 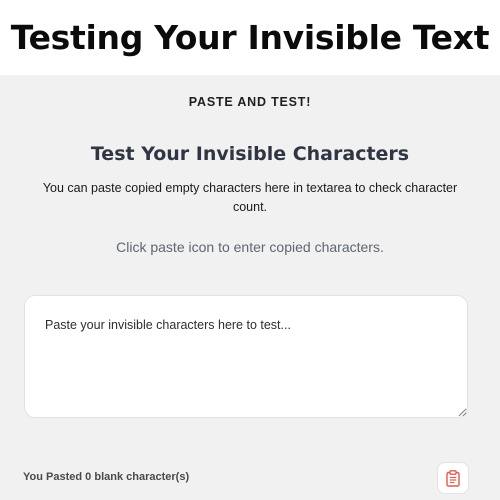 I want to click on section-label: PASTE AND TEST!, so click(x=250, y=102).